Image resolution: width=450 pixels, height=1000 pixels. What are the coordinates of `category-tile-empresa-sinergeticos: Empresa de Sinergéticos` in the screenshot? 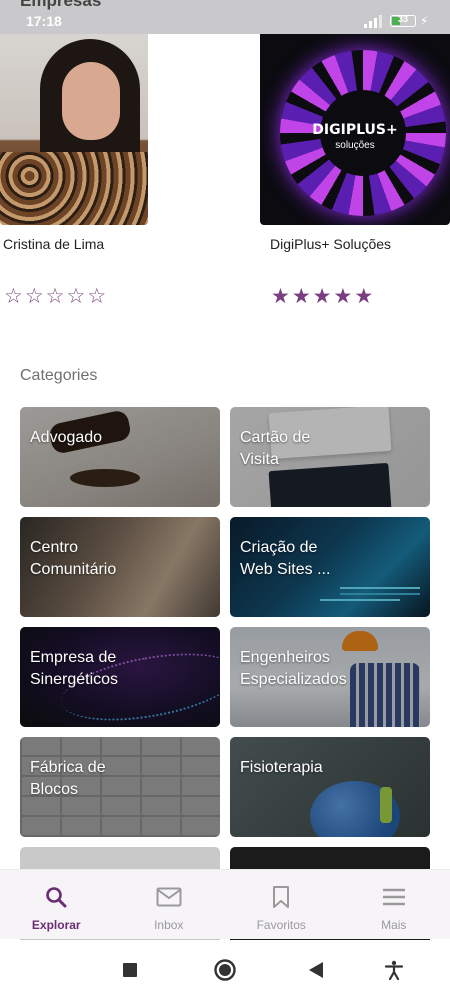 It's located at (120, 677).